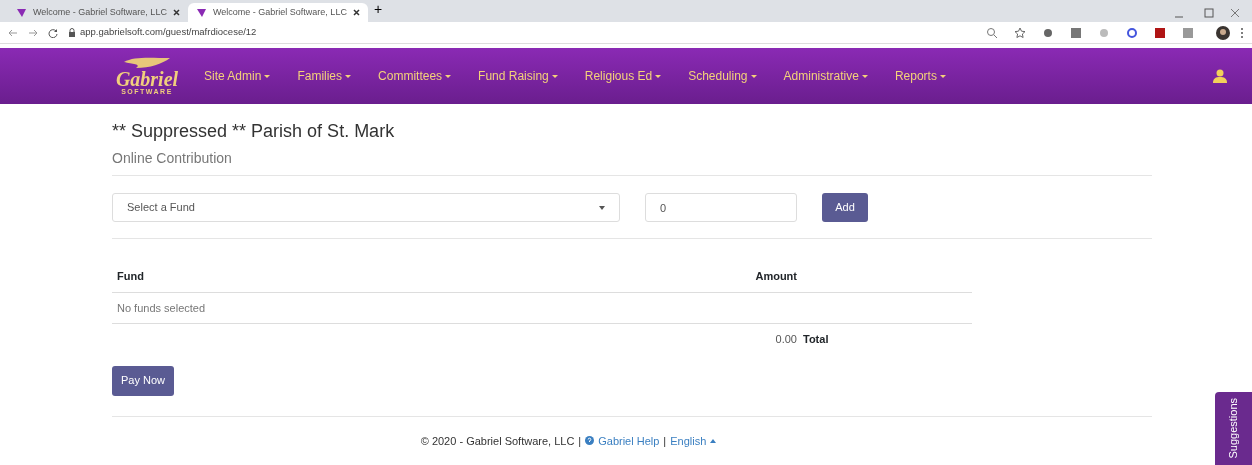 The image size is (1252, 465). What do you see at coordinates (161, 307) in the screenshot?
I see `empty-message: No funds selected` at bounding box center [161, 307].